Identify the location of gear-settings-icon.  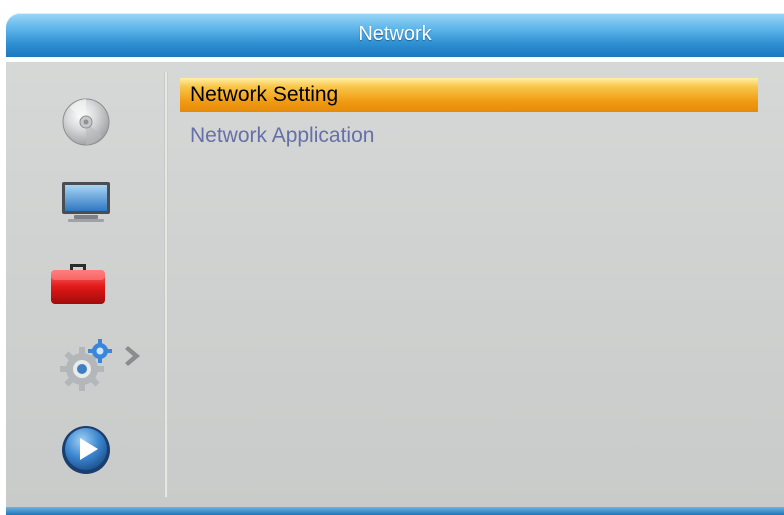
(86, 365).